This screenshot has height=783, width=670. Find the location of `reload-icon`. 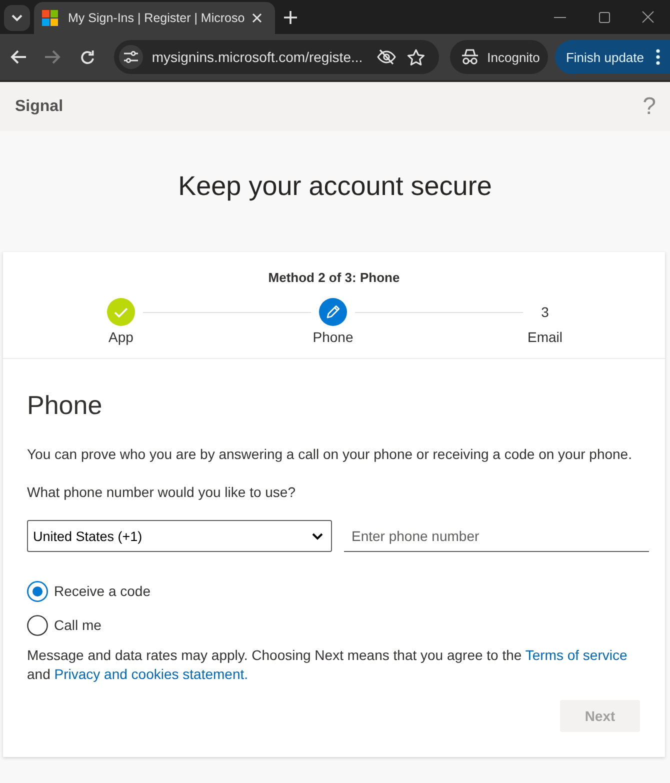

reload-icon is located at coordinates (88, 57).